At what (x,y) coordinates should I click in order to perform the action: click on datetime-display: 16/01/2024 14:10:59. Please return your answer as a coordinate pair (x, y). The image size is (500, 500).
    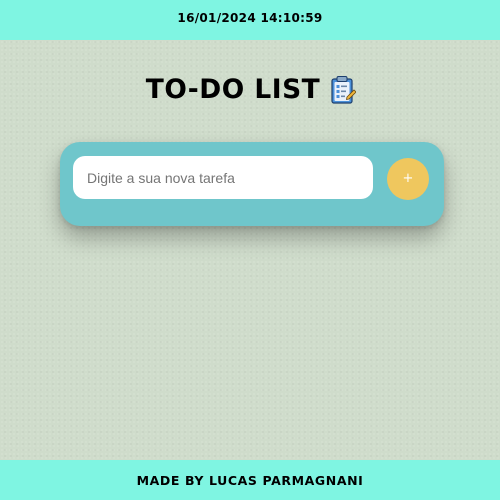
    Looking at the image, I should click on (250, 18).